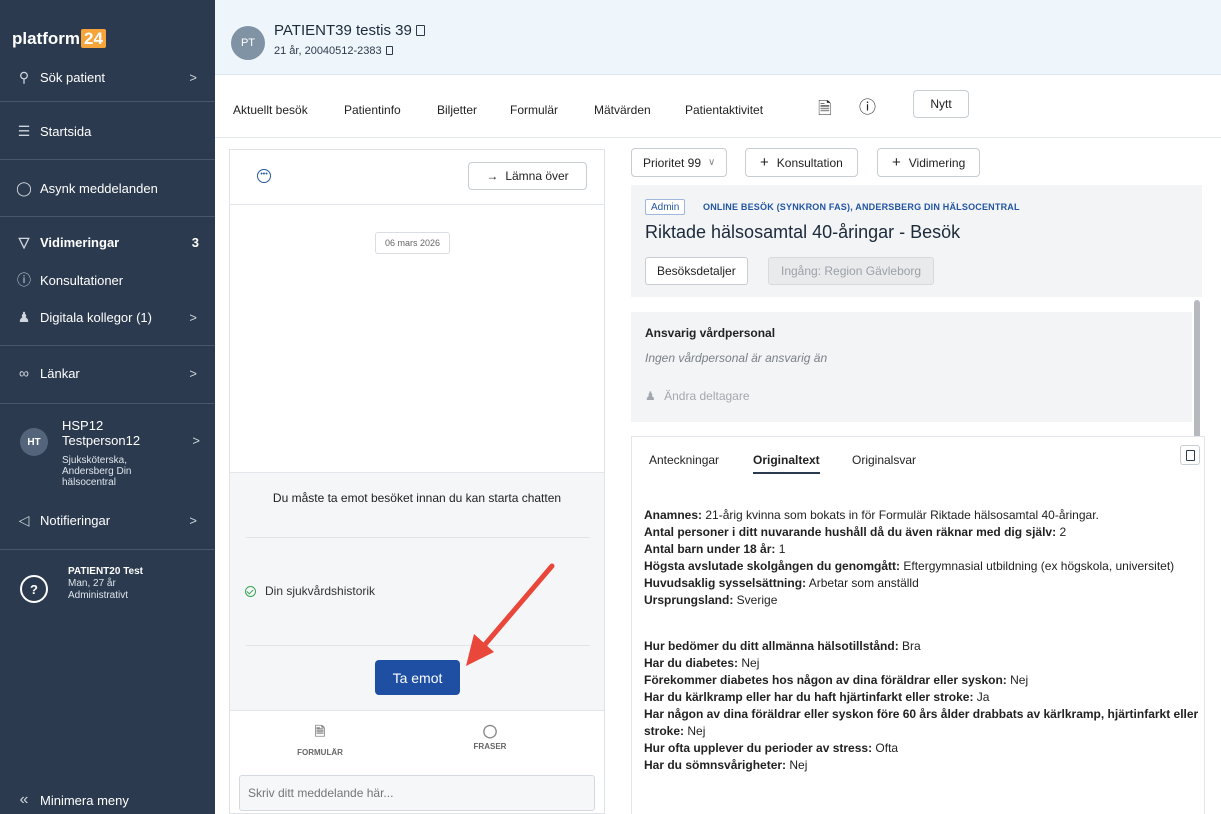  Describe the element at coordinates (534, 110) in the screenshot. I see `tab-forms: Formulär` at that location.